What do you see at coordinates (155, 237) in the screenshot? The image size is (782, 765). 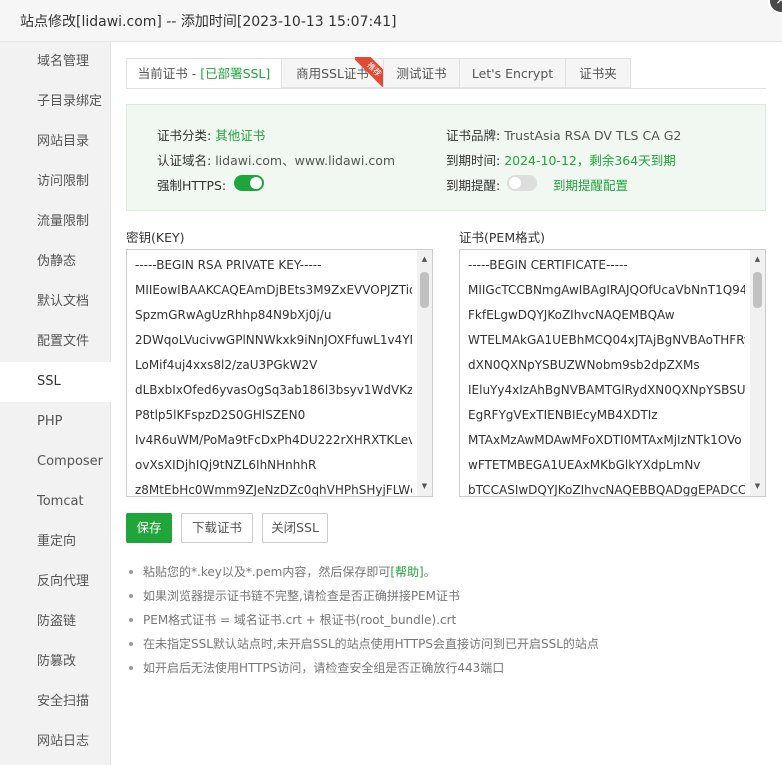 I see `key-label: 密钥(KEY)` at bounding box center [155, 237].